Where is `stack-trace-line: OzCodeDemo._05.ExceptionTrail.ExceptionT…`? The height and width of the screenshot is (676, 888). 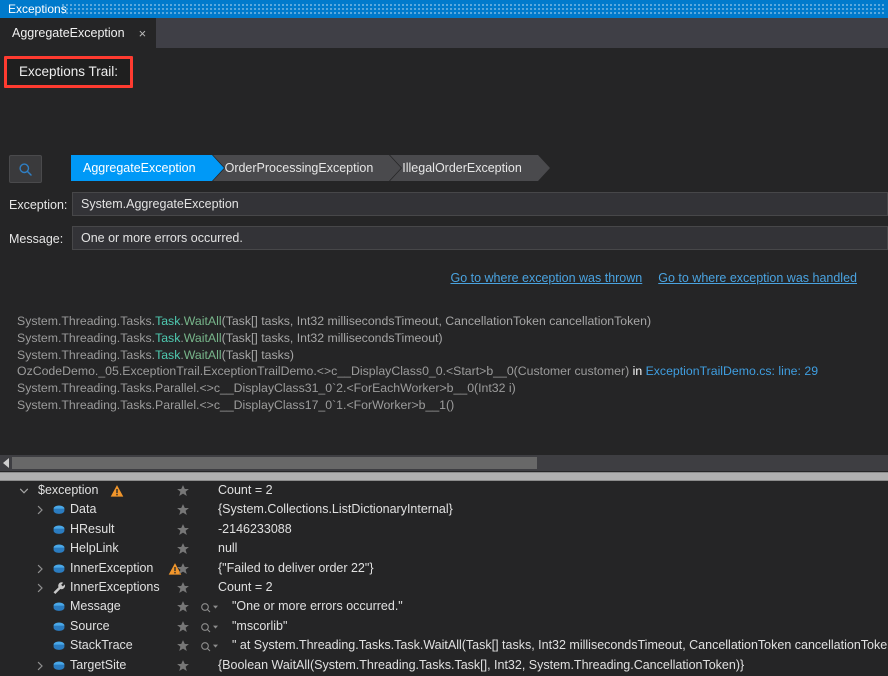
stack-trace-line: OzCodeDemo._05.ExceptionTrail.ExceptionT… is located at coordinates (449, 371).